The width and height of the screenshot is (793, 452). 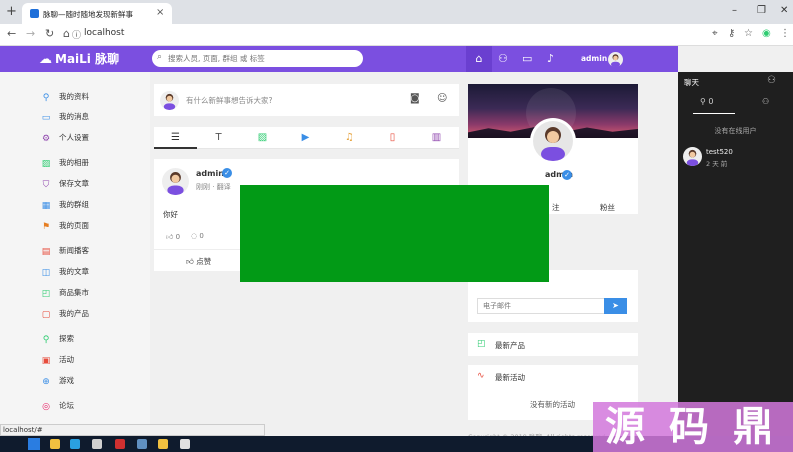 What do you see at coordinates (34, 444) in the screenshot?
I see `windows-start-icon` at bounding box center [34, 444].